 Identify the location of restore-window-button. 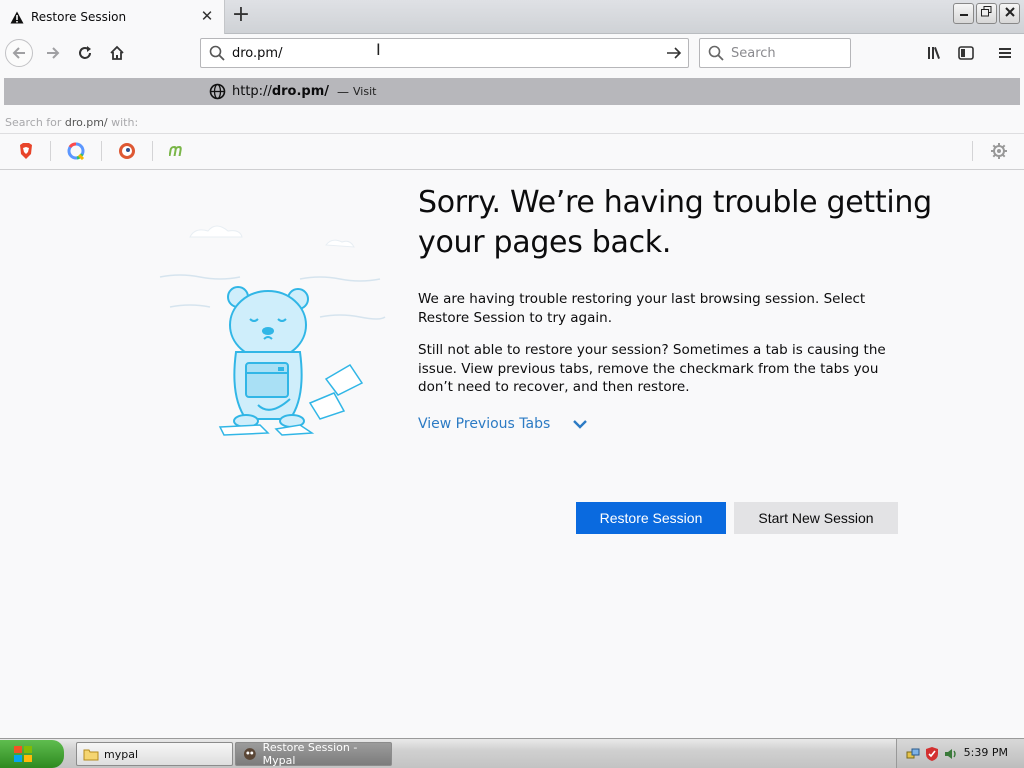
(986, 13).